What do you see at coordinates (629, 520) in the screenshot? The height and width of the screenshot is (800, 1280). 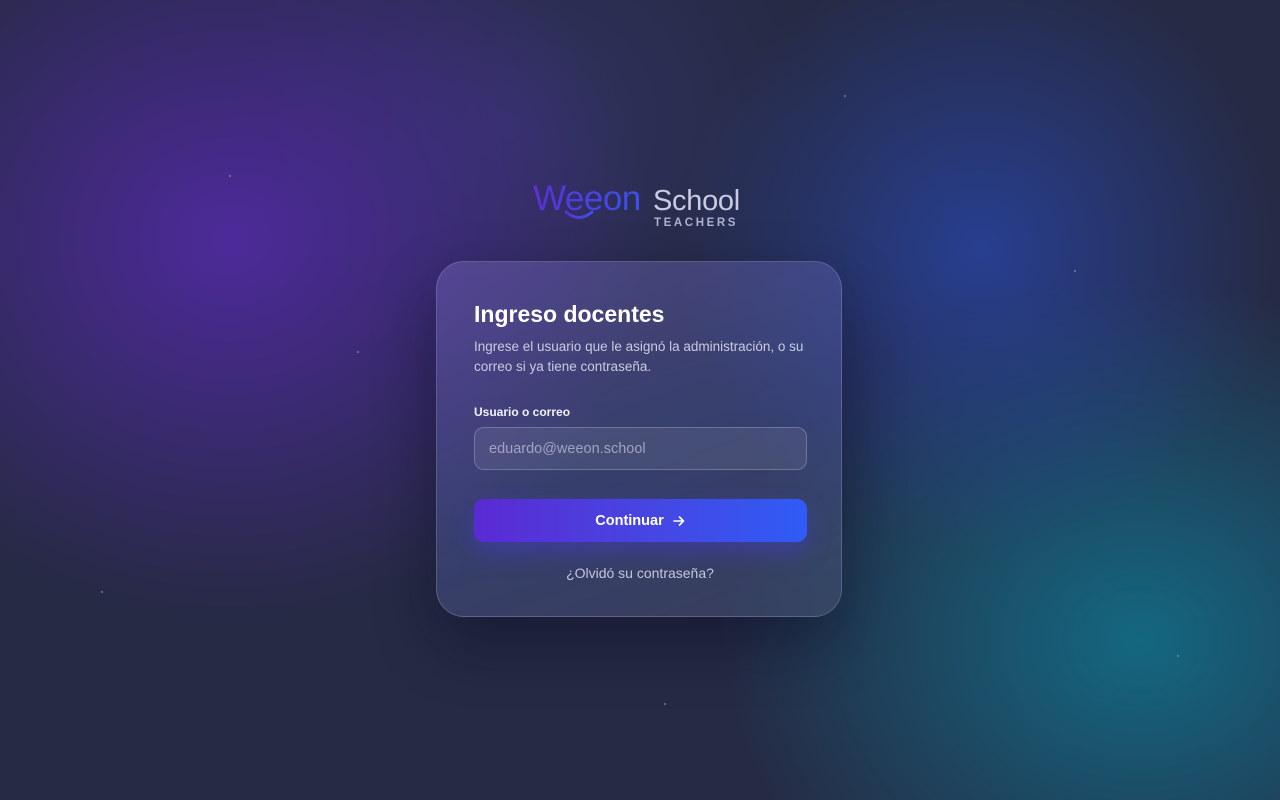 I see `continue-button-label: Continuar` at bounding box center [629, 520].